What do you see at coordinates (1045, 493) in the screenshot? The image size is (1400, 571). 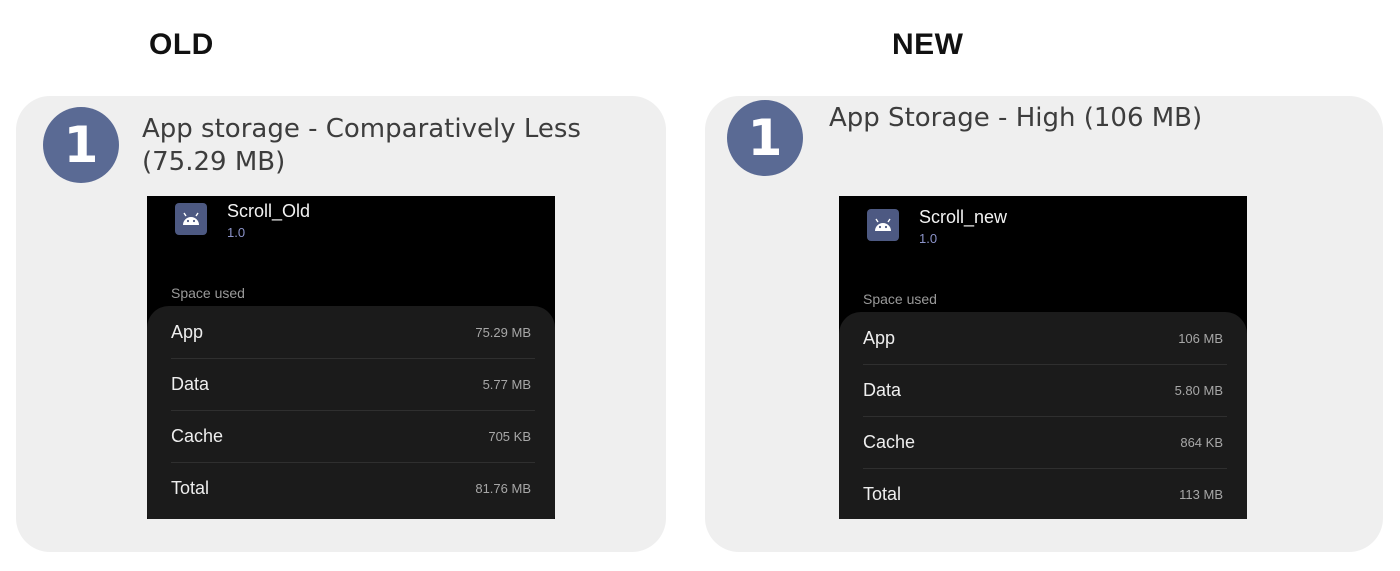 I see `storage-row-total: Total 113 MB` at bounding box center [1045, 493].